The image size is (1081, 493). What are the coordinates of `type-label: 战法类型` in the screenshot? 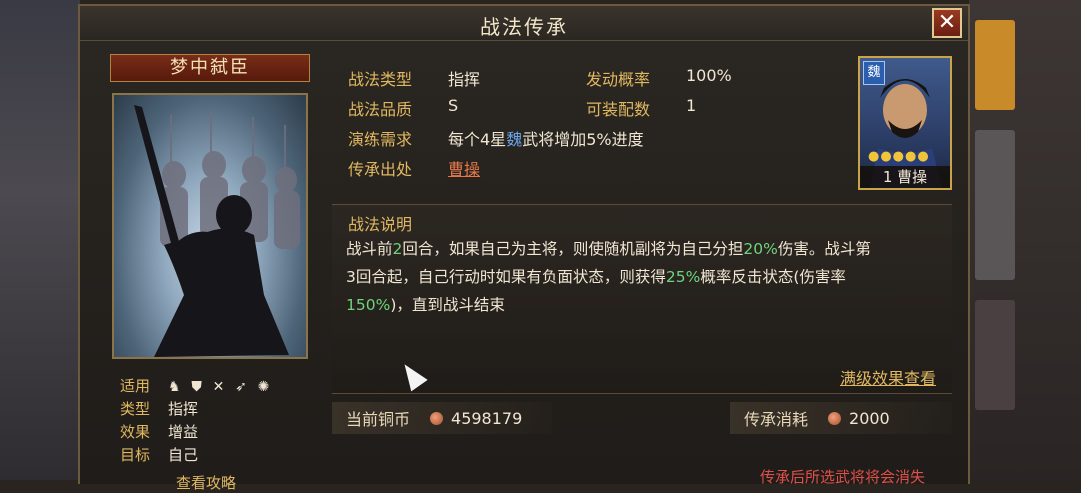 It's located at (380, 79).